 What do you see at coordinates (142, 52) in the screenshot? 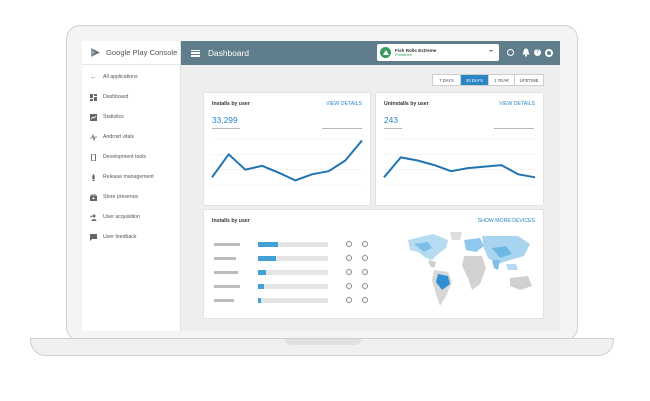
I see `brand-name: Google Play Console` at bounding box center [142, 52].